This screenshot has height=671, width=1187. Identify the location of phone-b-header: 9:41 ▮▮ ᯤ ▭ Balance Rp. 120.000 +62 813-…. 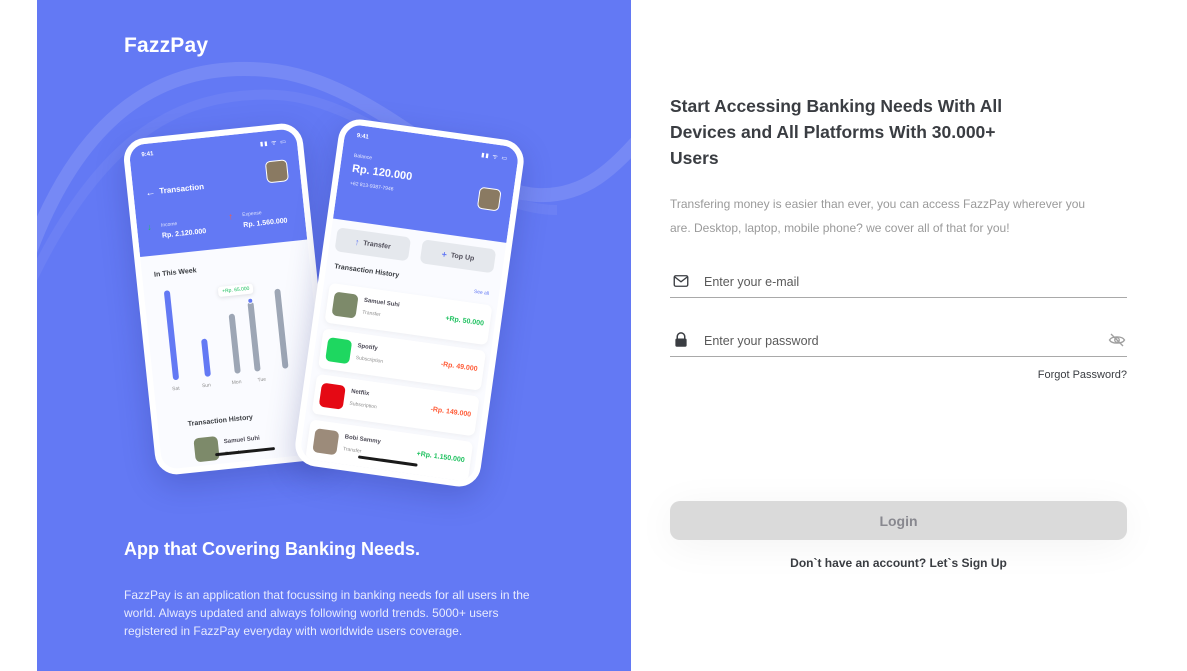
(426, 183).